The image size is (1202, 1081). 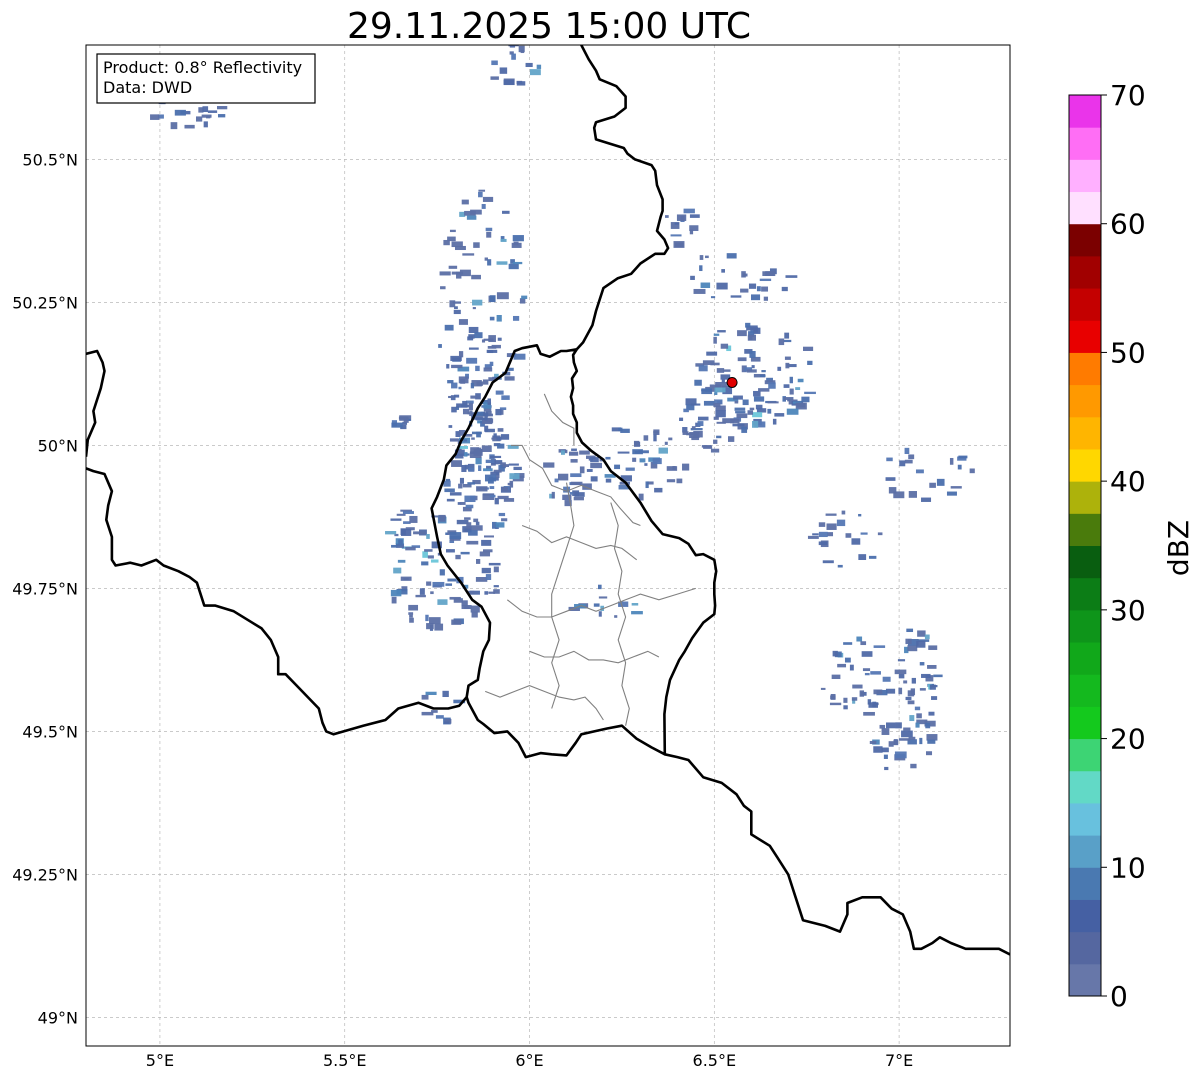 I want to click on lat-tick-label: 50.5°N, so click(x=50, y=159).